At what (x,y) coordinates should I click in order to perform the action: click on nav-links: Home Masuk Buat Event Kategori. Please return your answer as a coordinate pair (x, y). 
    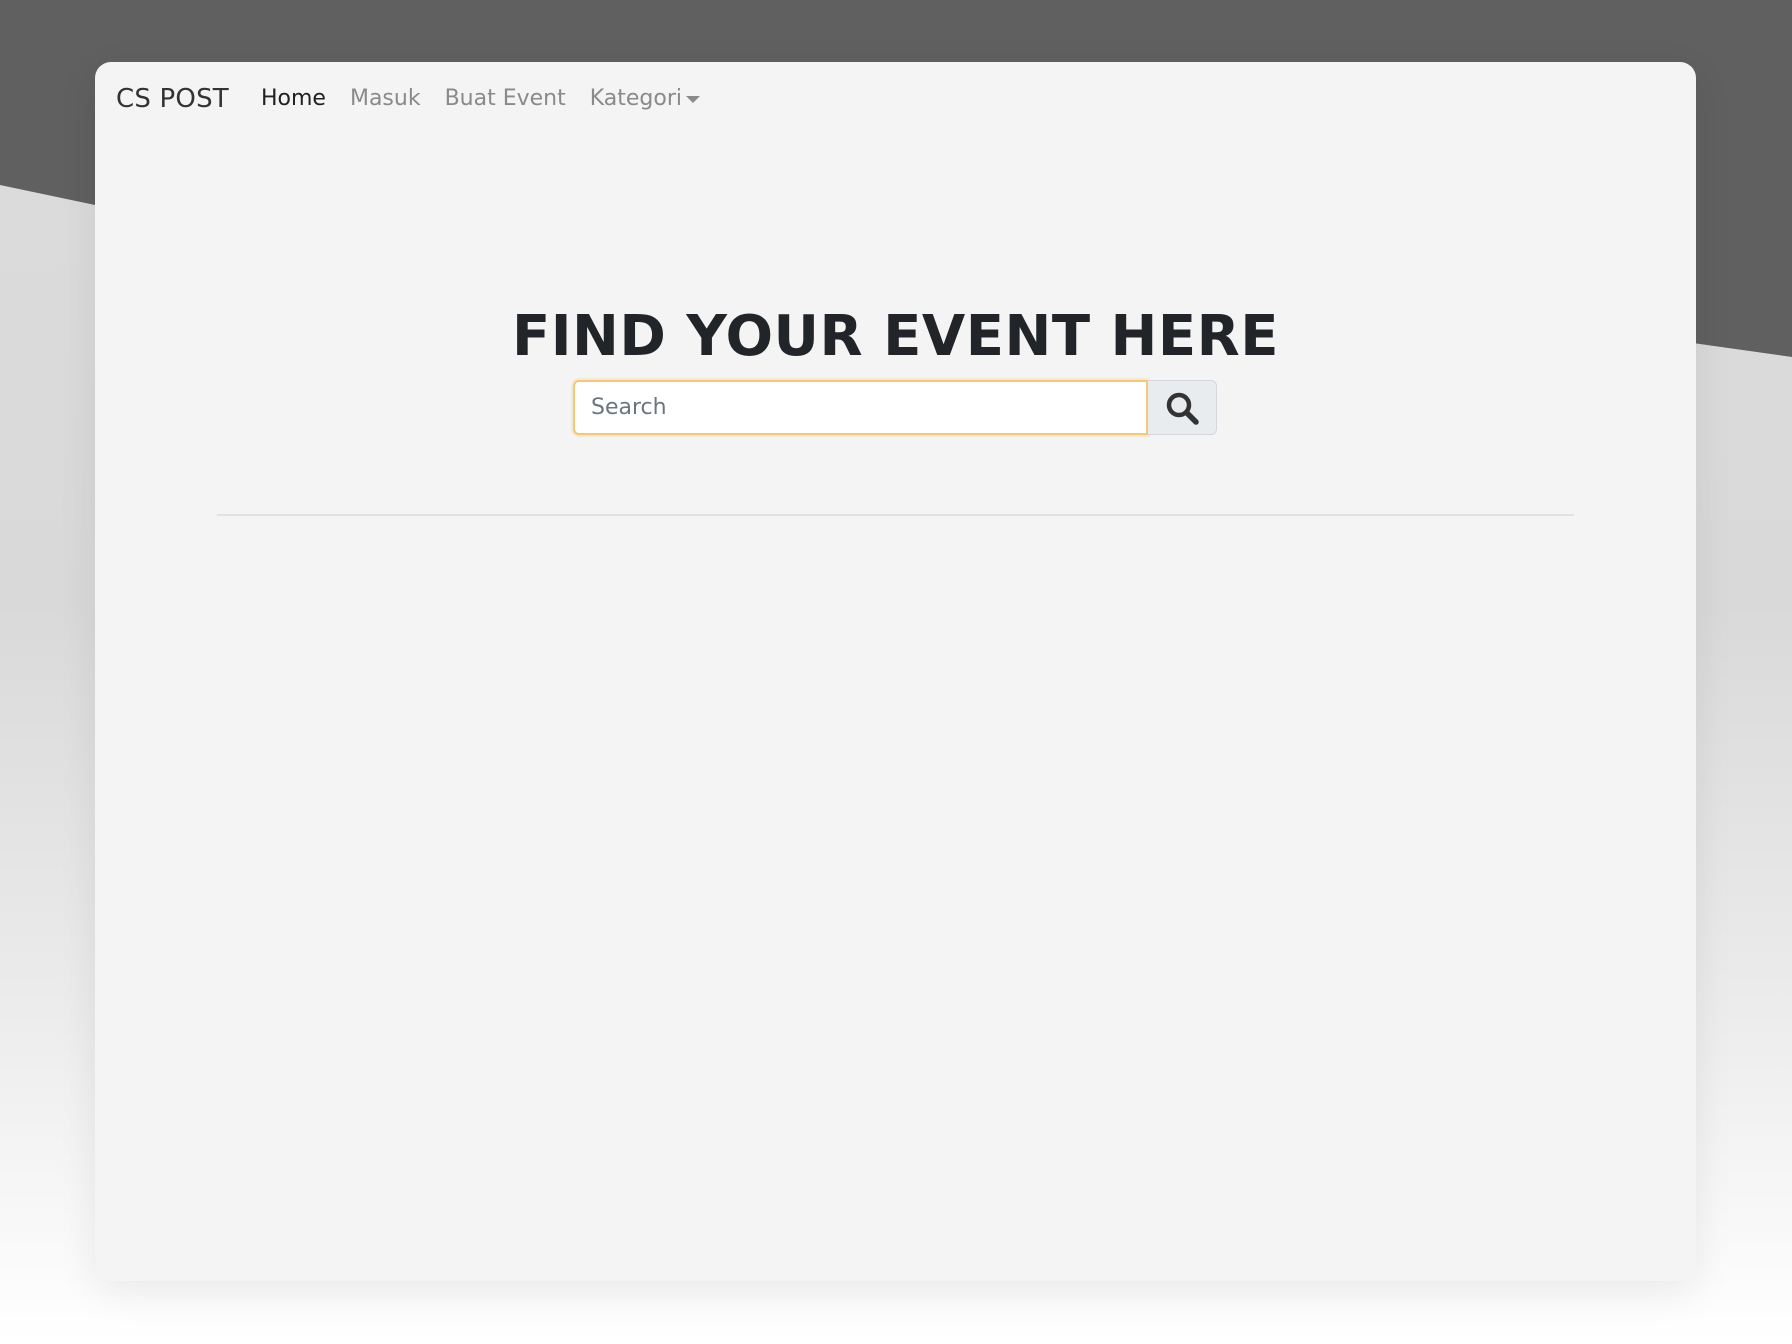
    Looking at the image, I should click on (492, 98).